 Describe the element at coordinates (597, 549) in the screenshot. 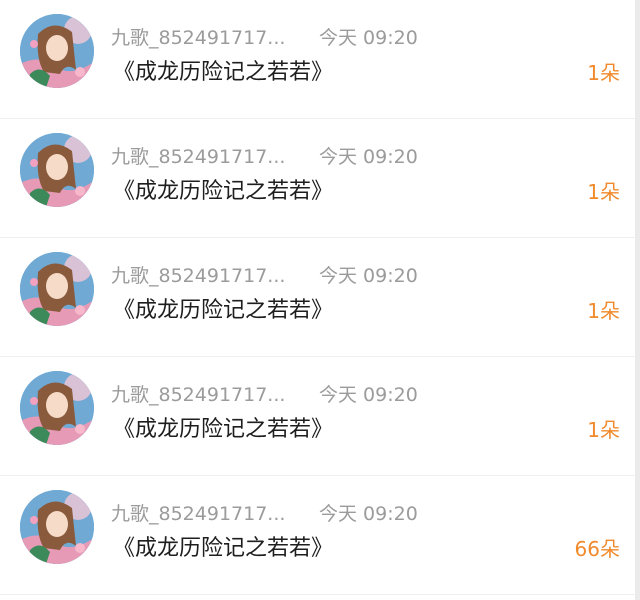

I see `flower-count: 66朵` at that location.